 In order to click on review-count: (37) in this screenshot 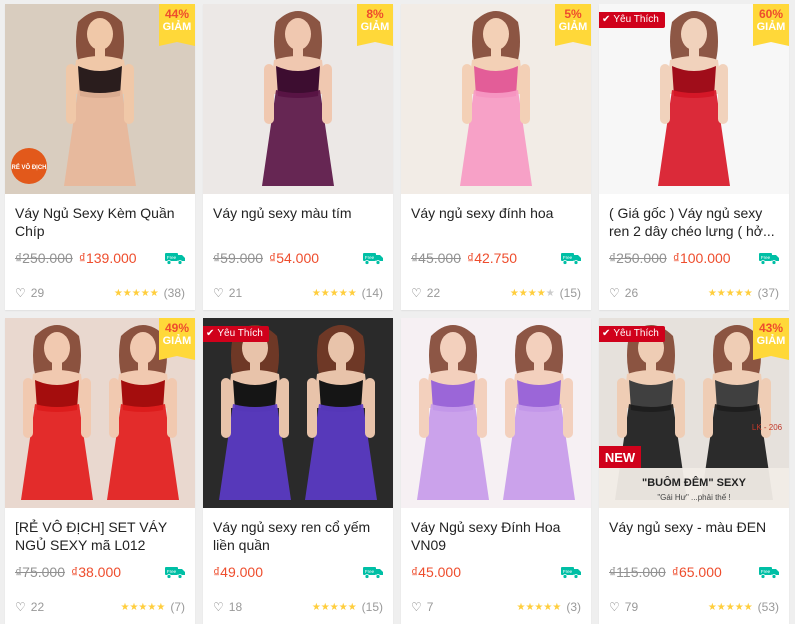, I will do `click(768, 293)`.